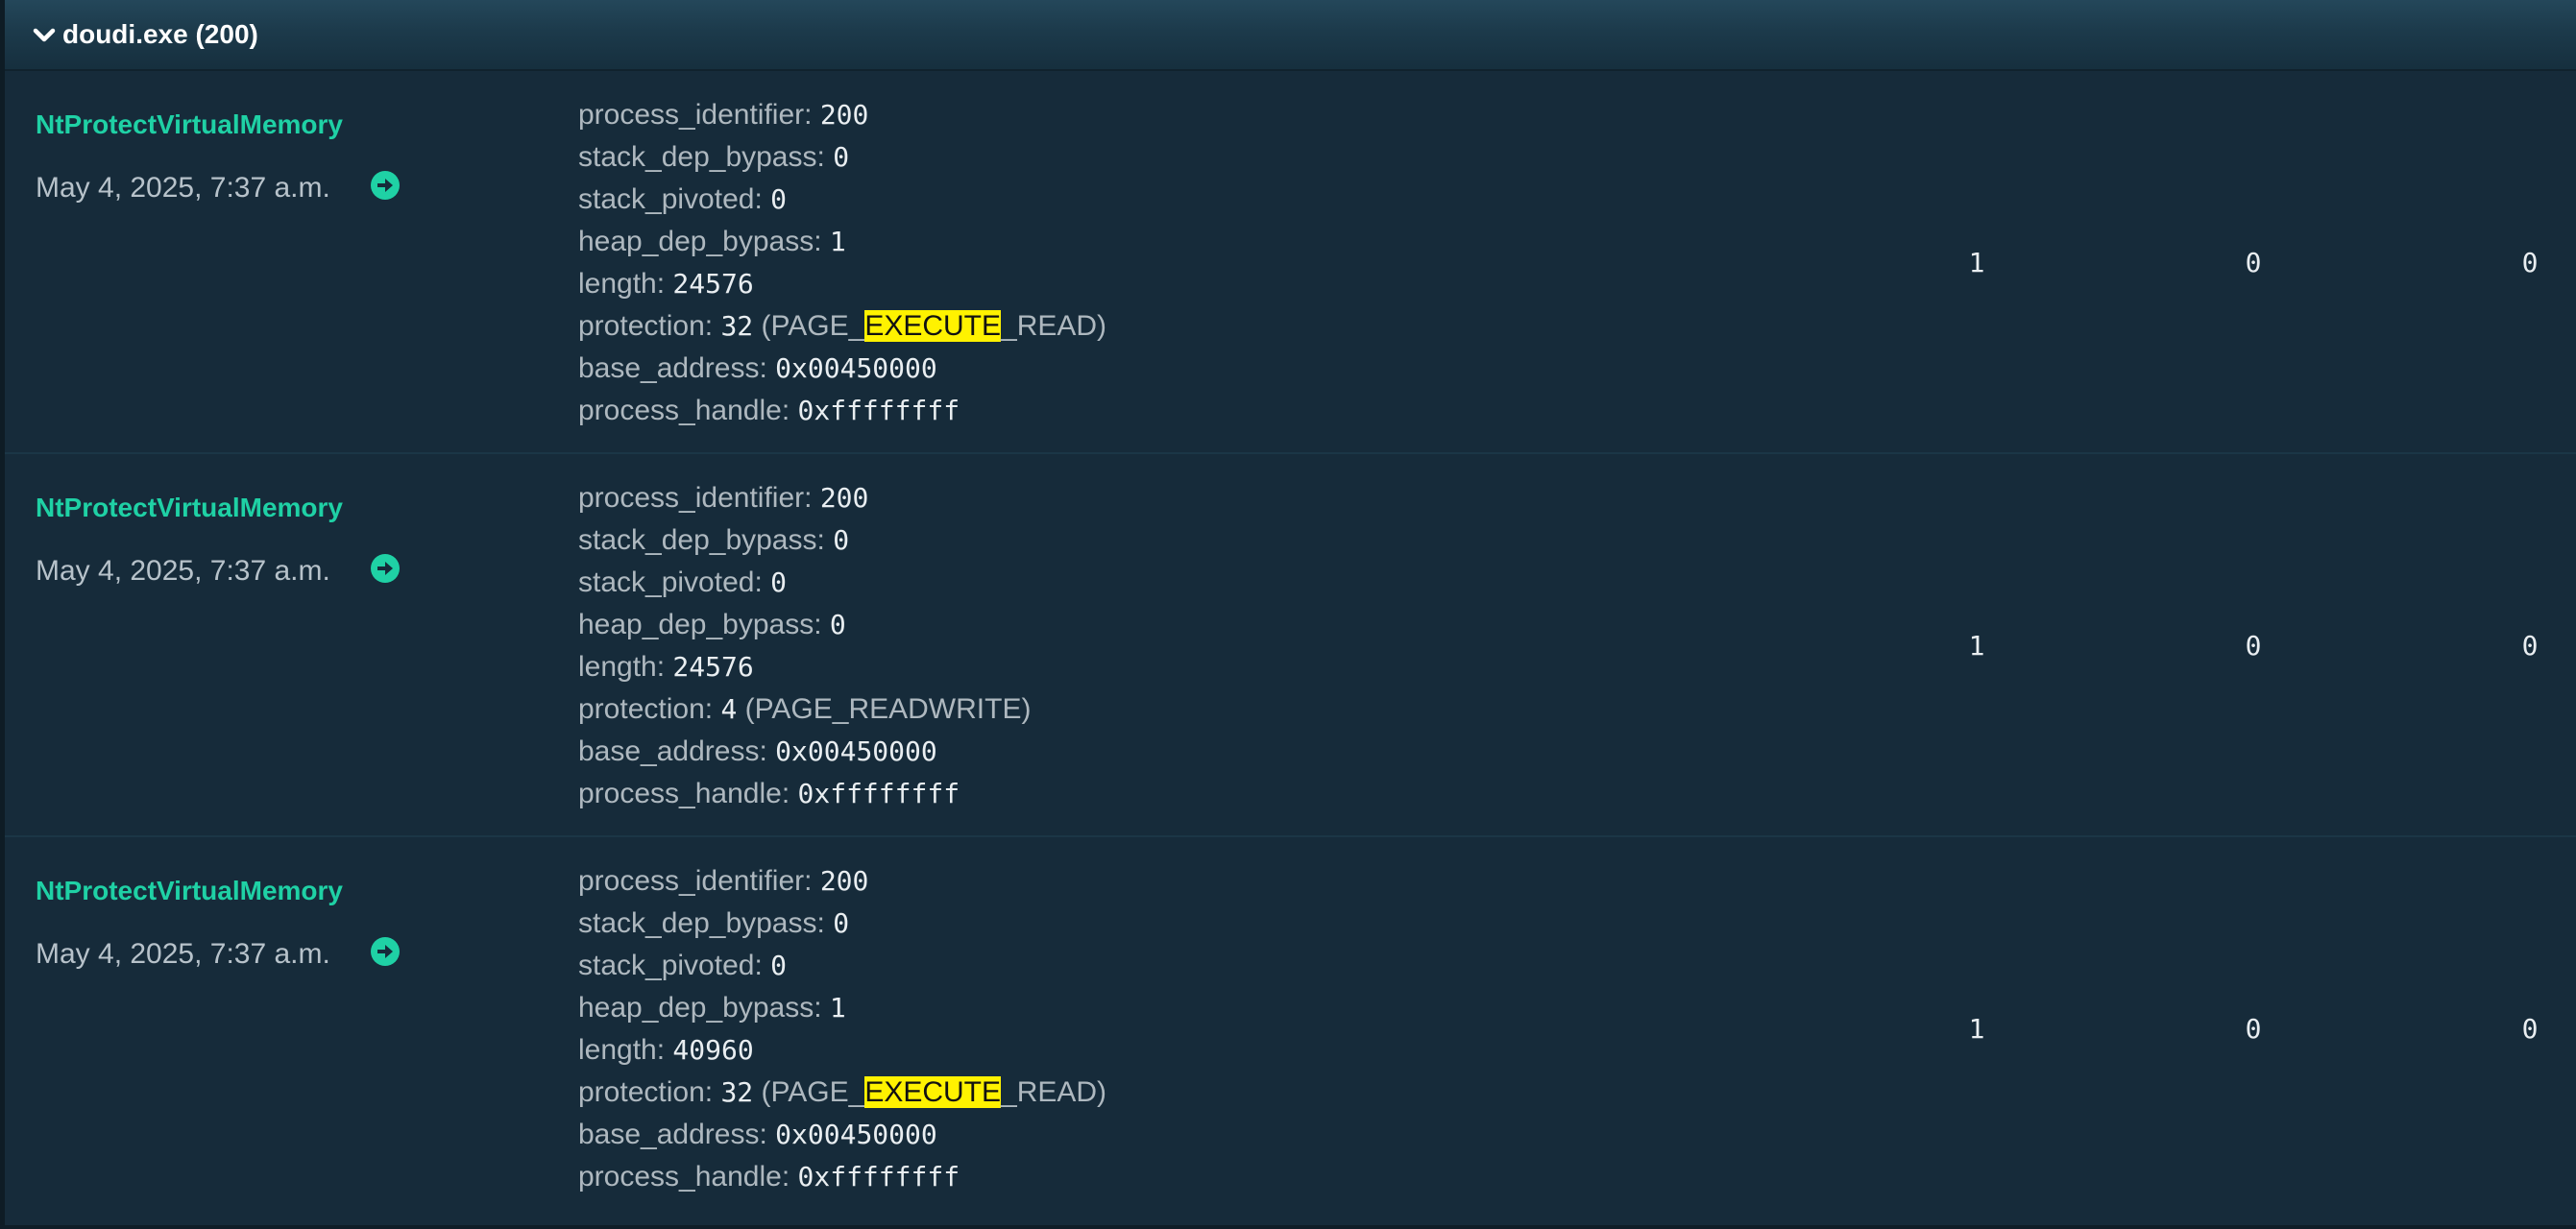 Image resolution: width=2576 pixels, height=1229 pixels. I want to click on arg-value: 40960, so click(713, 1050).